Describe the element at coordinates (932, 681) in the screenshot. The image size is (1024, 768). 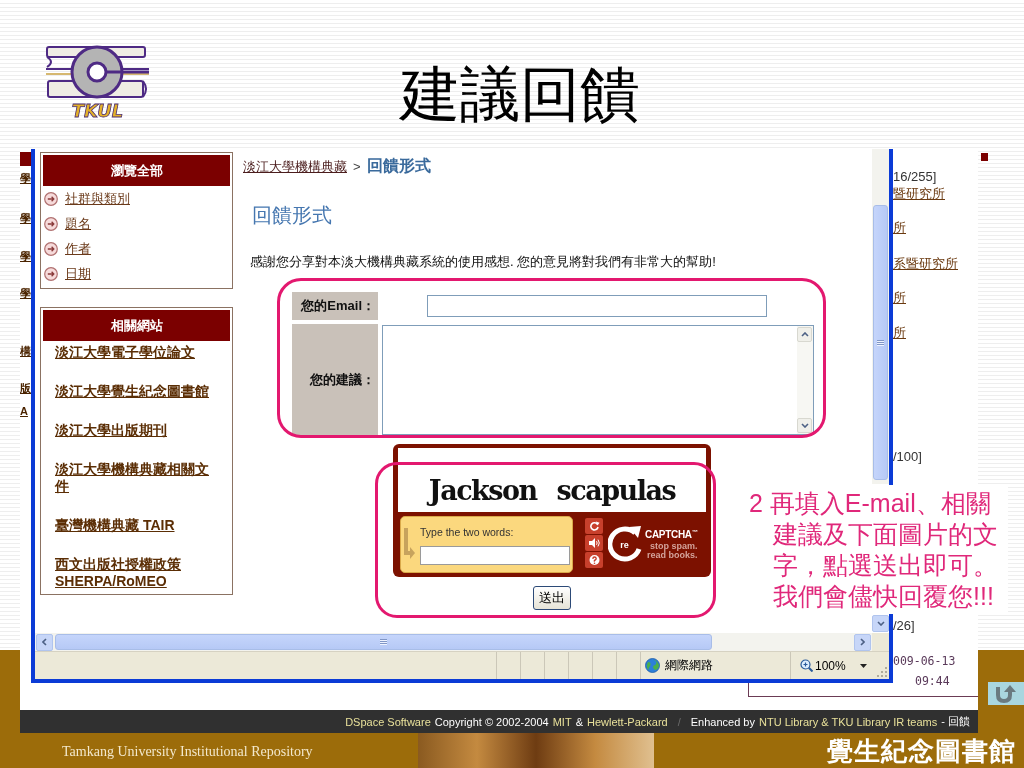
I see `time-text: 09:44` at that location.